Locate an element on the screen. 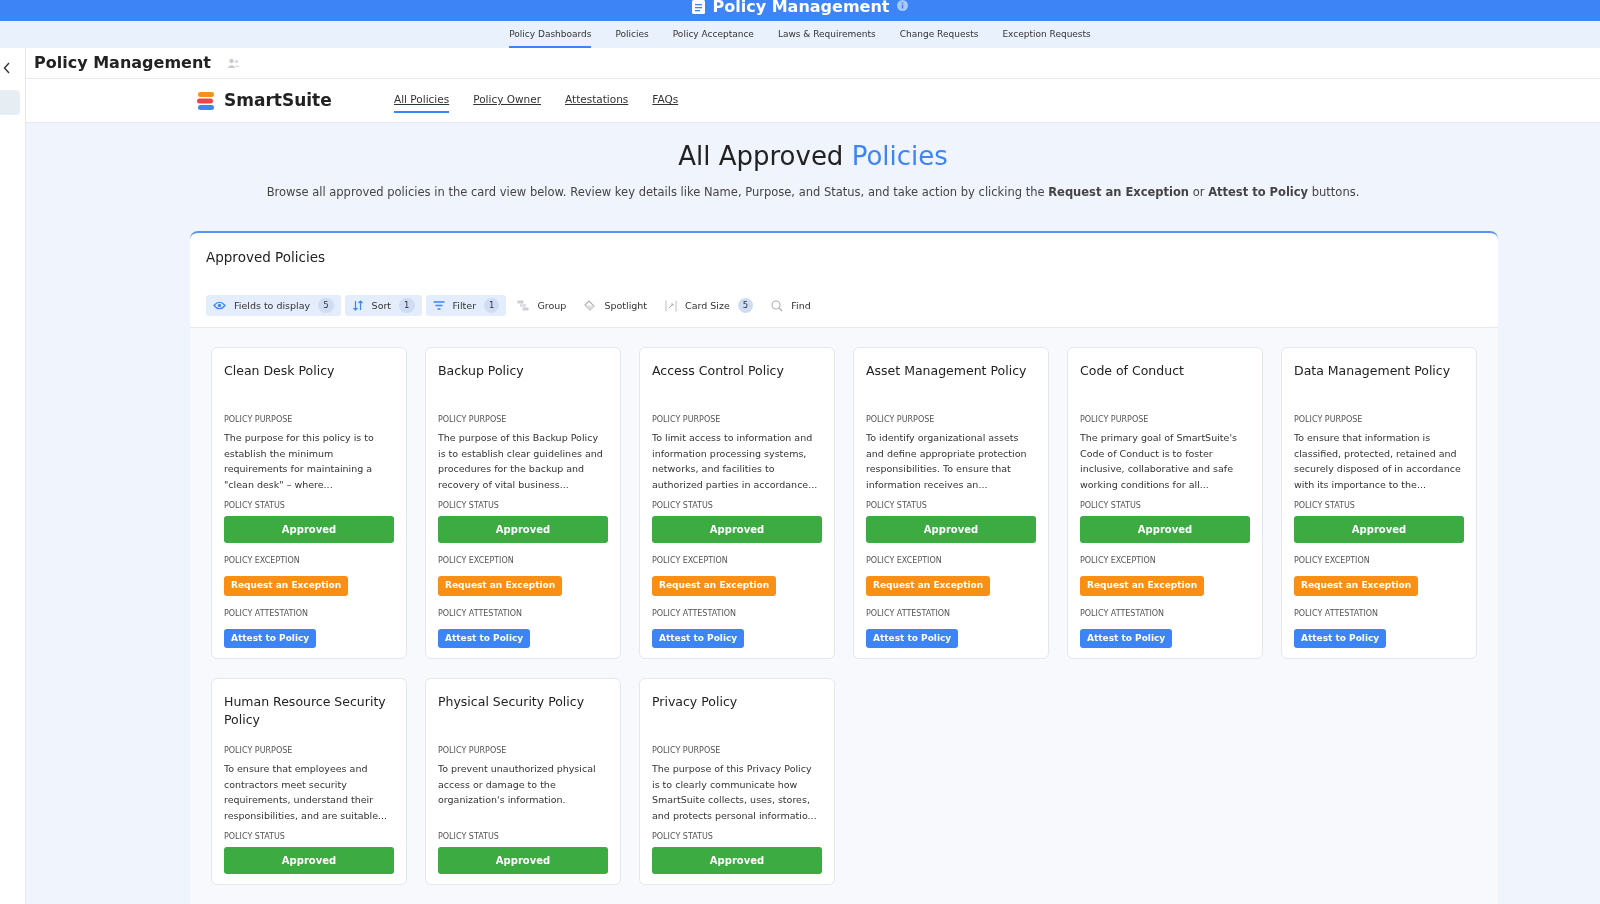 The height and width of the screenshot is (904, 1600). group-icon is located at coordinates (523, 306).